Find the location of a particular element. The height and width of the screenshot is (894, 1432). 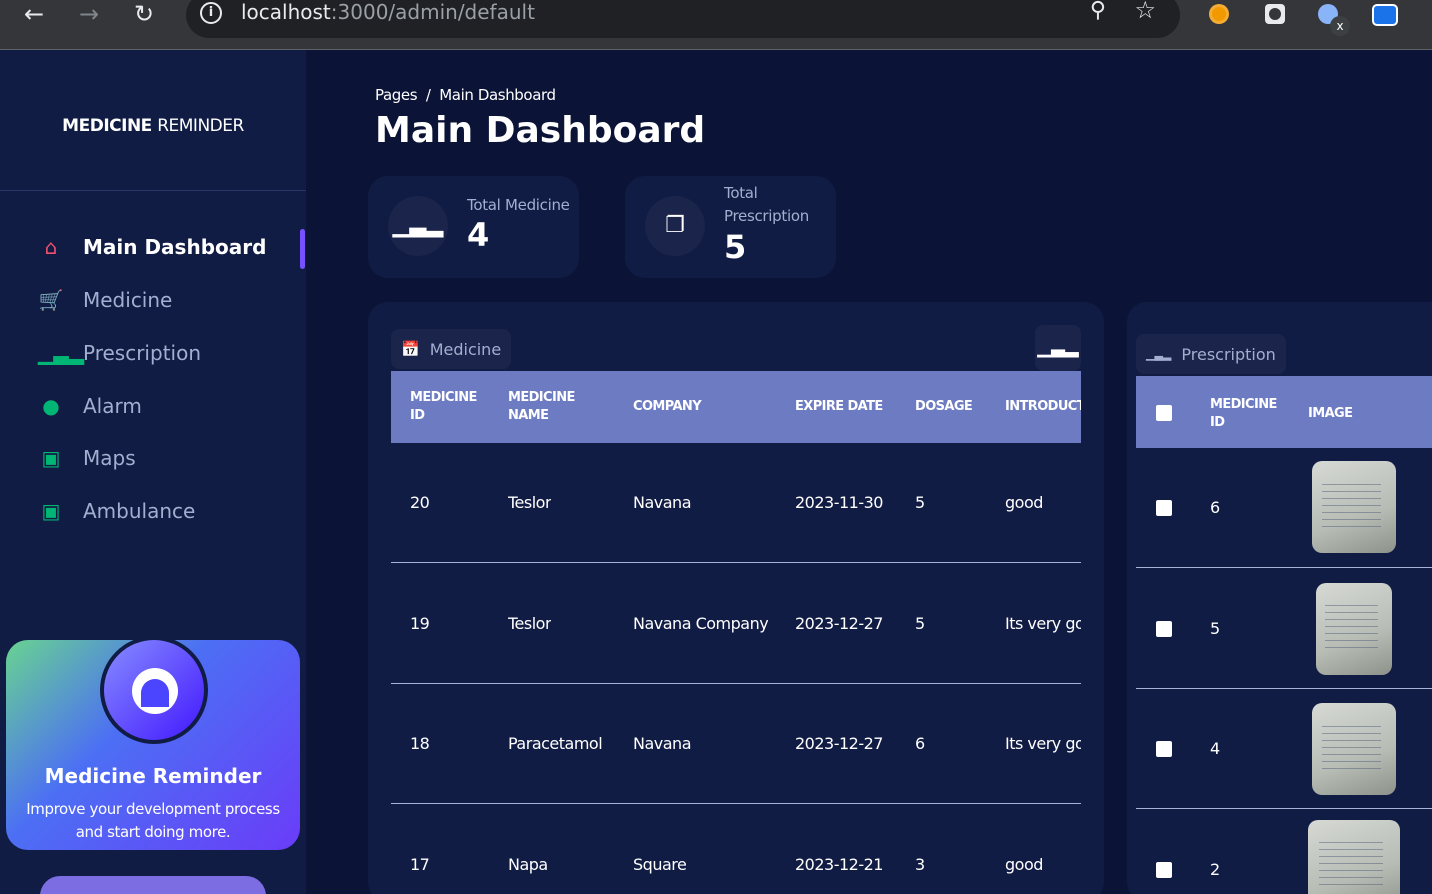

site-info-icon: i is located at coordinates (211, 13).